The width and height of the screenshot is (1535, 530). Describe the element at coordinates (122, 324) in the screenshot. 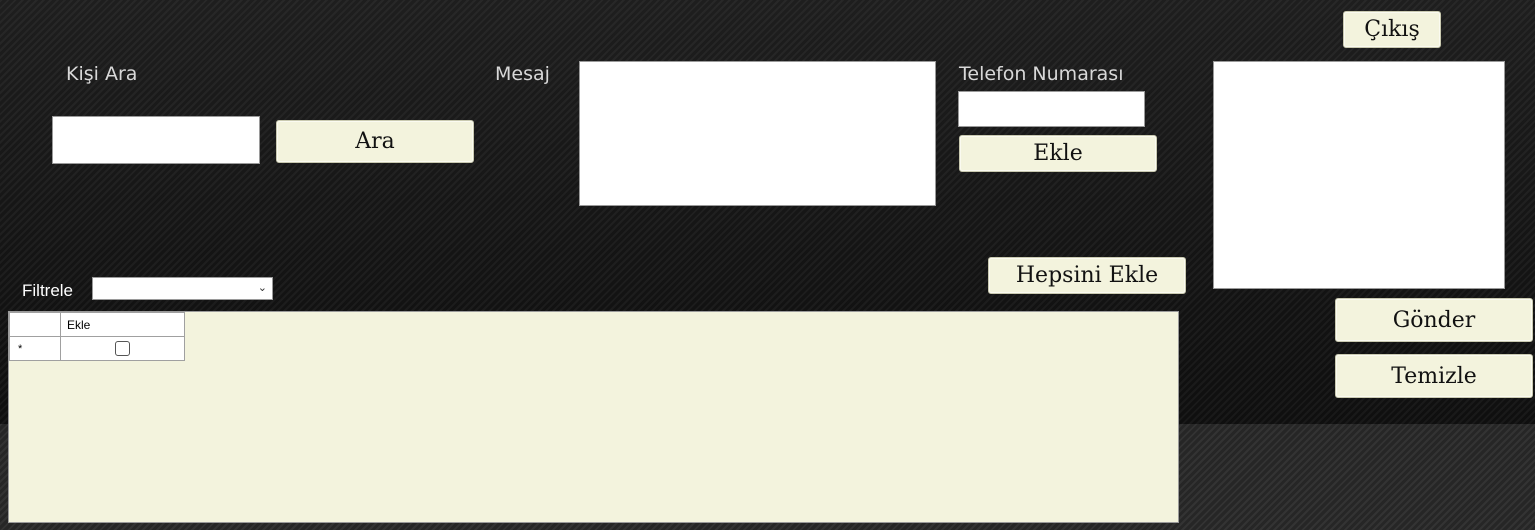

I see `grid-column-header-ekle: Ekle` at that location.